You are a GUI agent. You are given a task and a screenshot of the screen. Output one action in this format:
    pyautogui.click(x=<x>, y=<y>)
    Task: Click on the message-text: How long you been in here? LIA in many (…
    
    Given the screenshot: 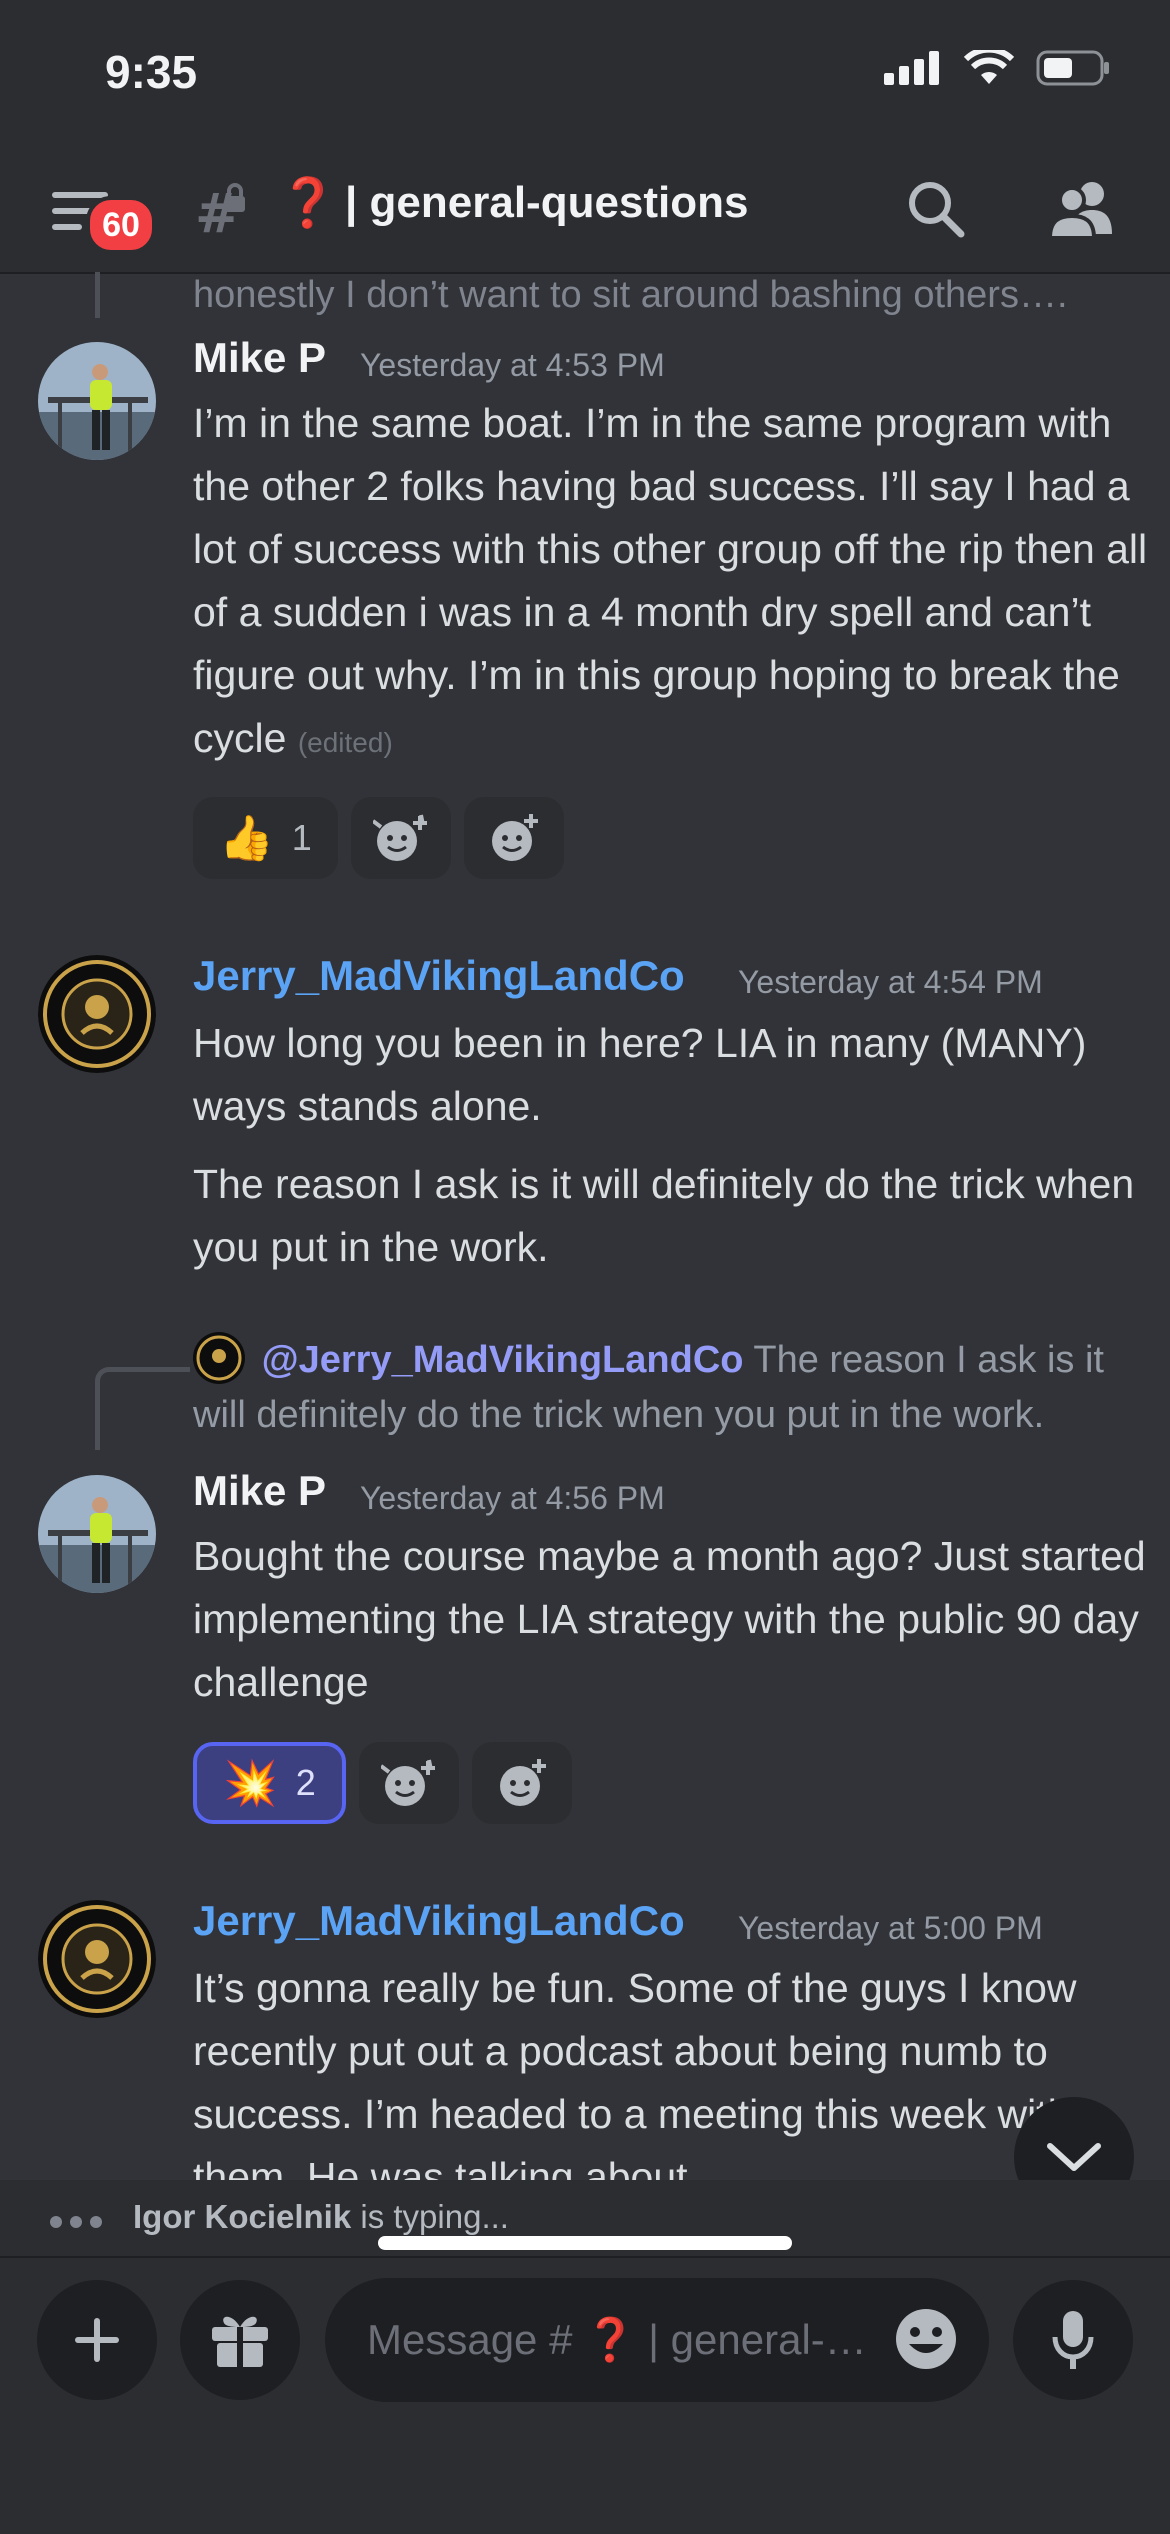 What is the action you would take?
    pyautogui.click(x=640, y=1074)
    